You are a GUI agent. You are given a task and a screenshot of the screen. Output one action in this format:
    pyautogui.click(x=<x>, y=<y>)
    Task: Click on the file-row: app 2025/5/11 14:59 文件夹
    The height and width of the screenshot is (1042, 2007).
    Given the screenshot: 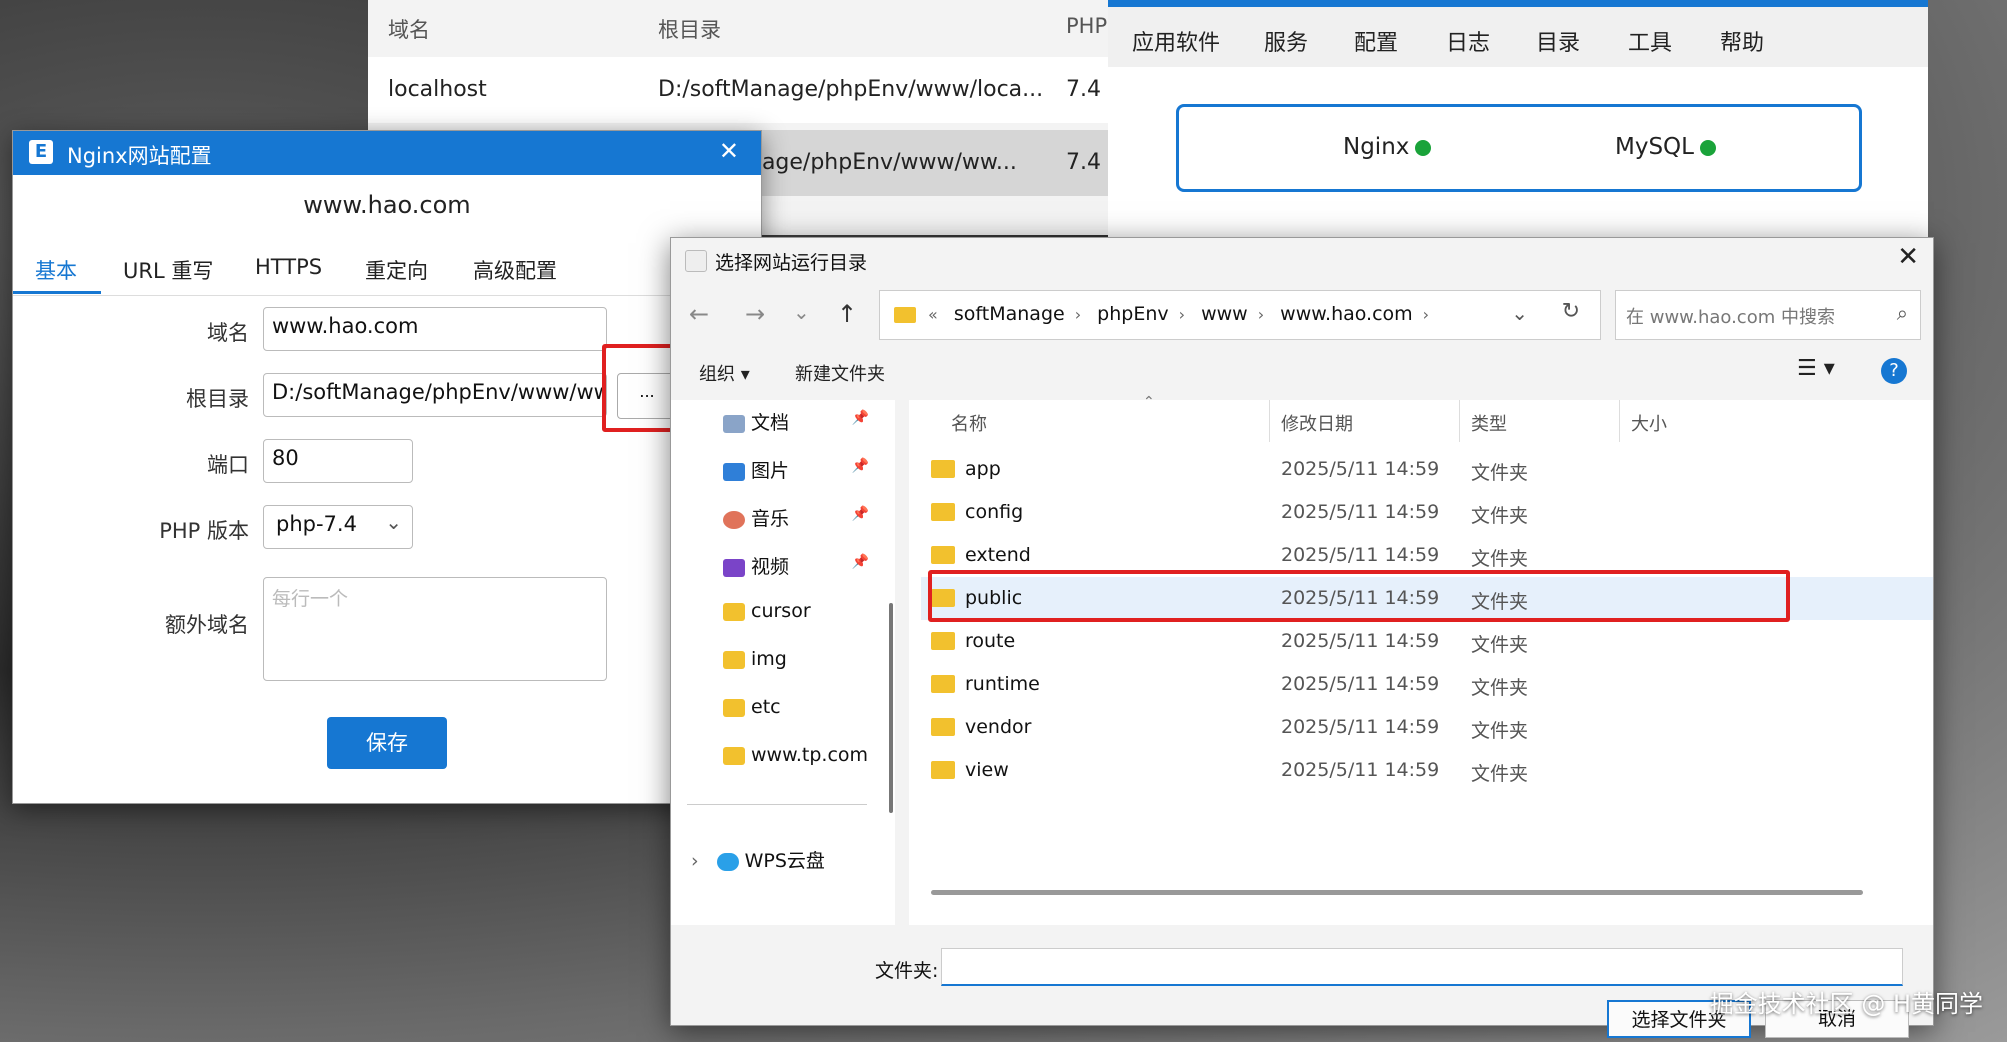 What is the action you would take?
    pyautogui.click(x=1427, y=469)
    